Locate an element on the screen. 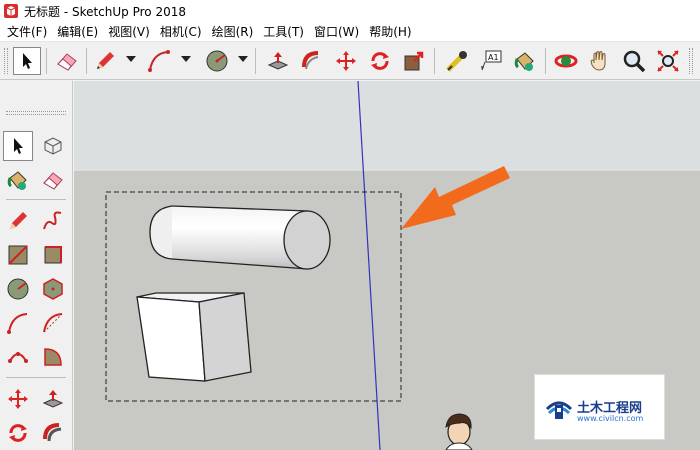 This screenshot has height=450, width=700. watermark-url: www.civilcn.com is located at coordinates (610, 418).